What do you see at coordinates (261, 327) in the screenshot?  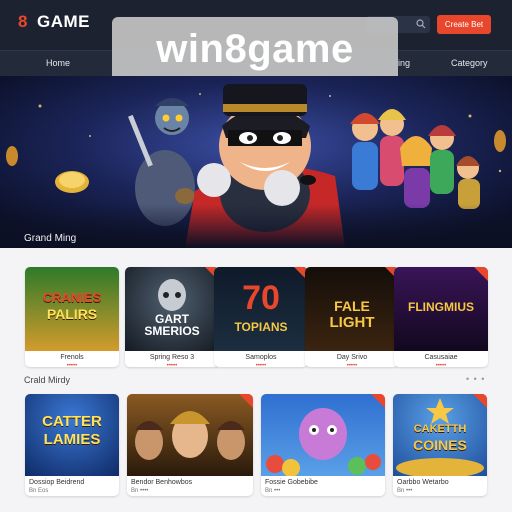 I see `game-card-title-line2: TOPIANS` at bounding box center [261, 327].